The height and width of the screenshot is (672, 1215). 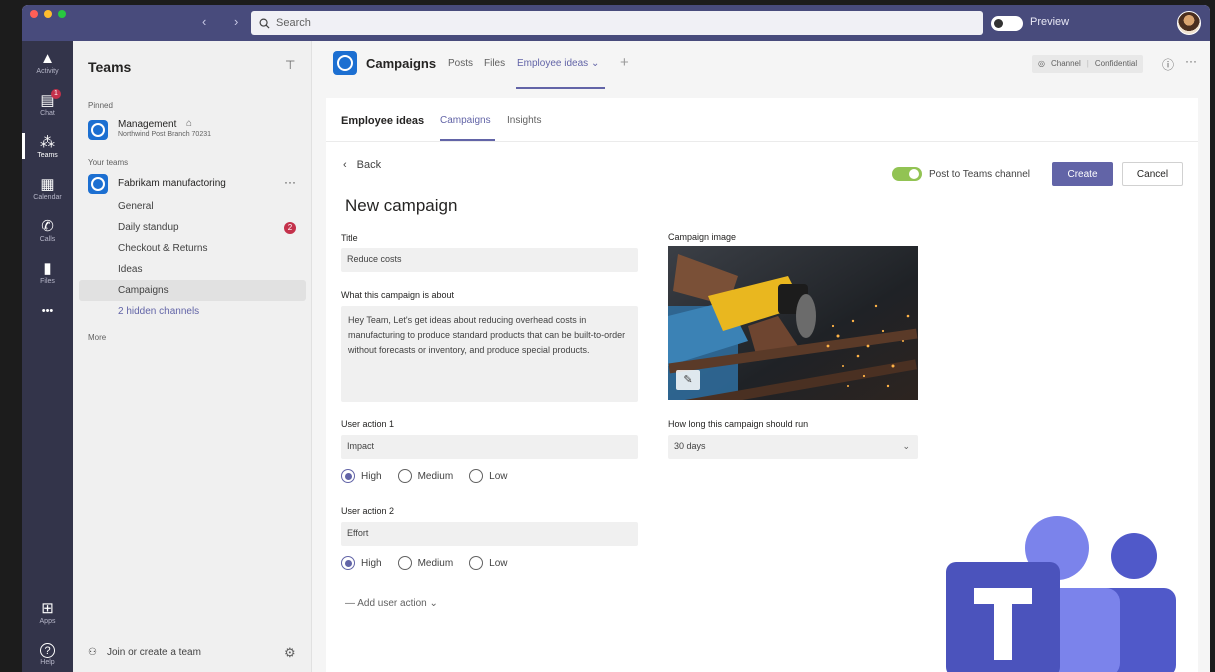 What do you see at coordinates (391, 603) in the screenshot?
I see `add-user-action-button: — Add user action ⌄` at bounding box center [391, 603].